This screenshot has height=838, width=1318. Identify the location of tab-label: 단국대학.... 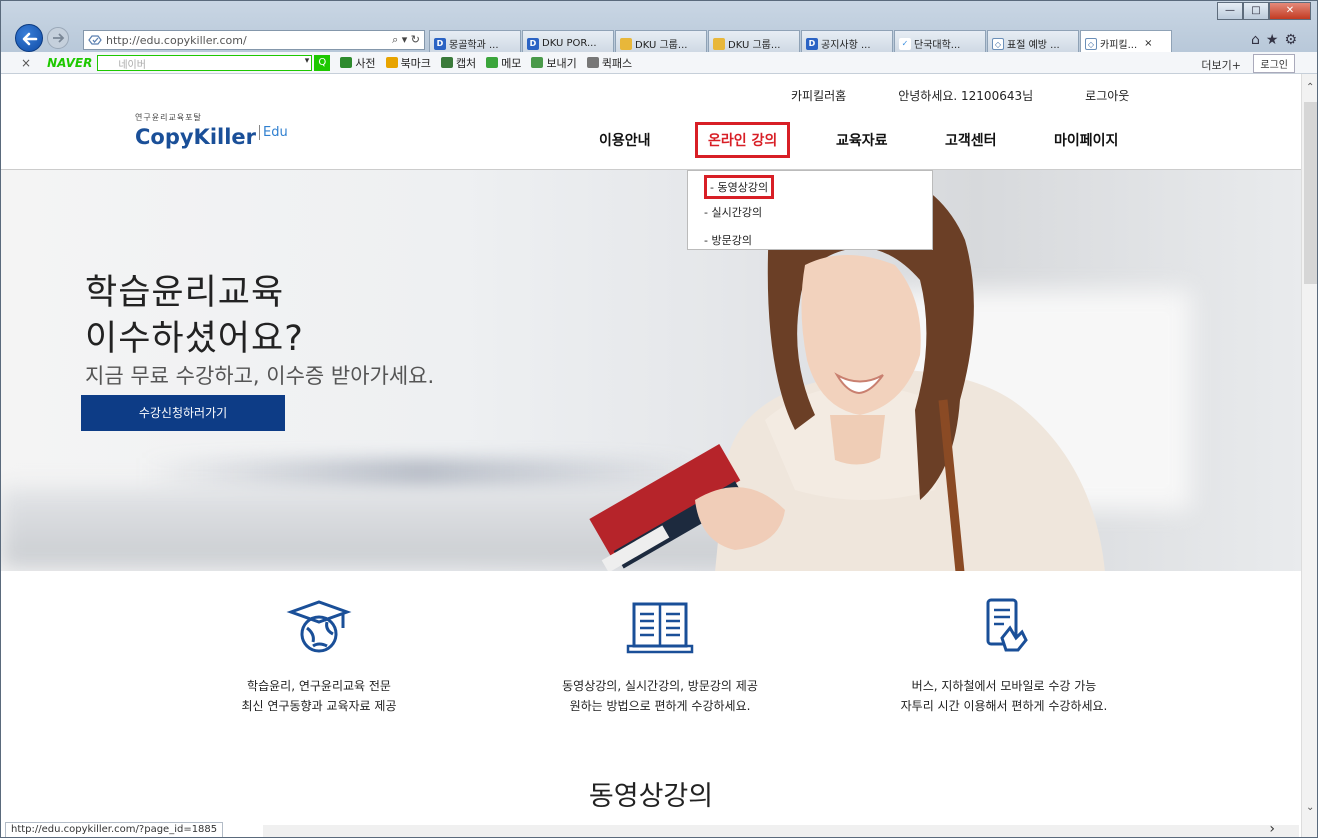
(937, 45).